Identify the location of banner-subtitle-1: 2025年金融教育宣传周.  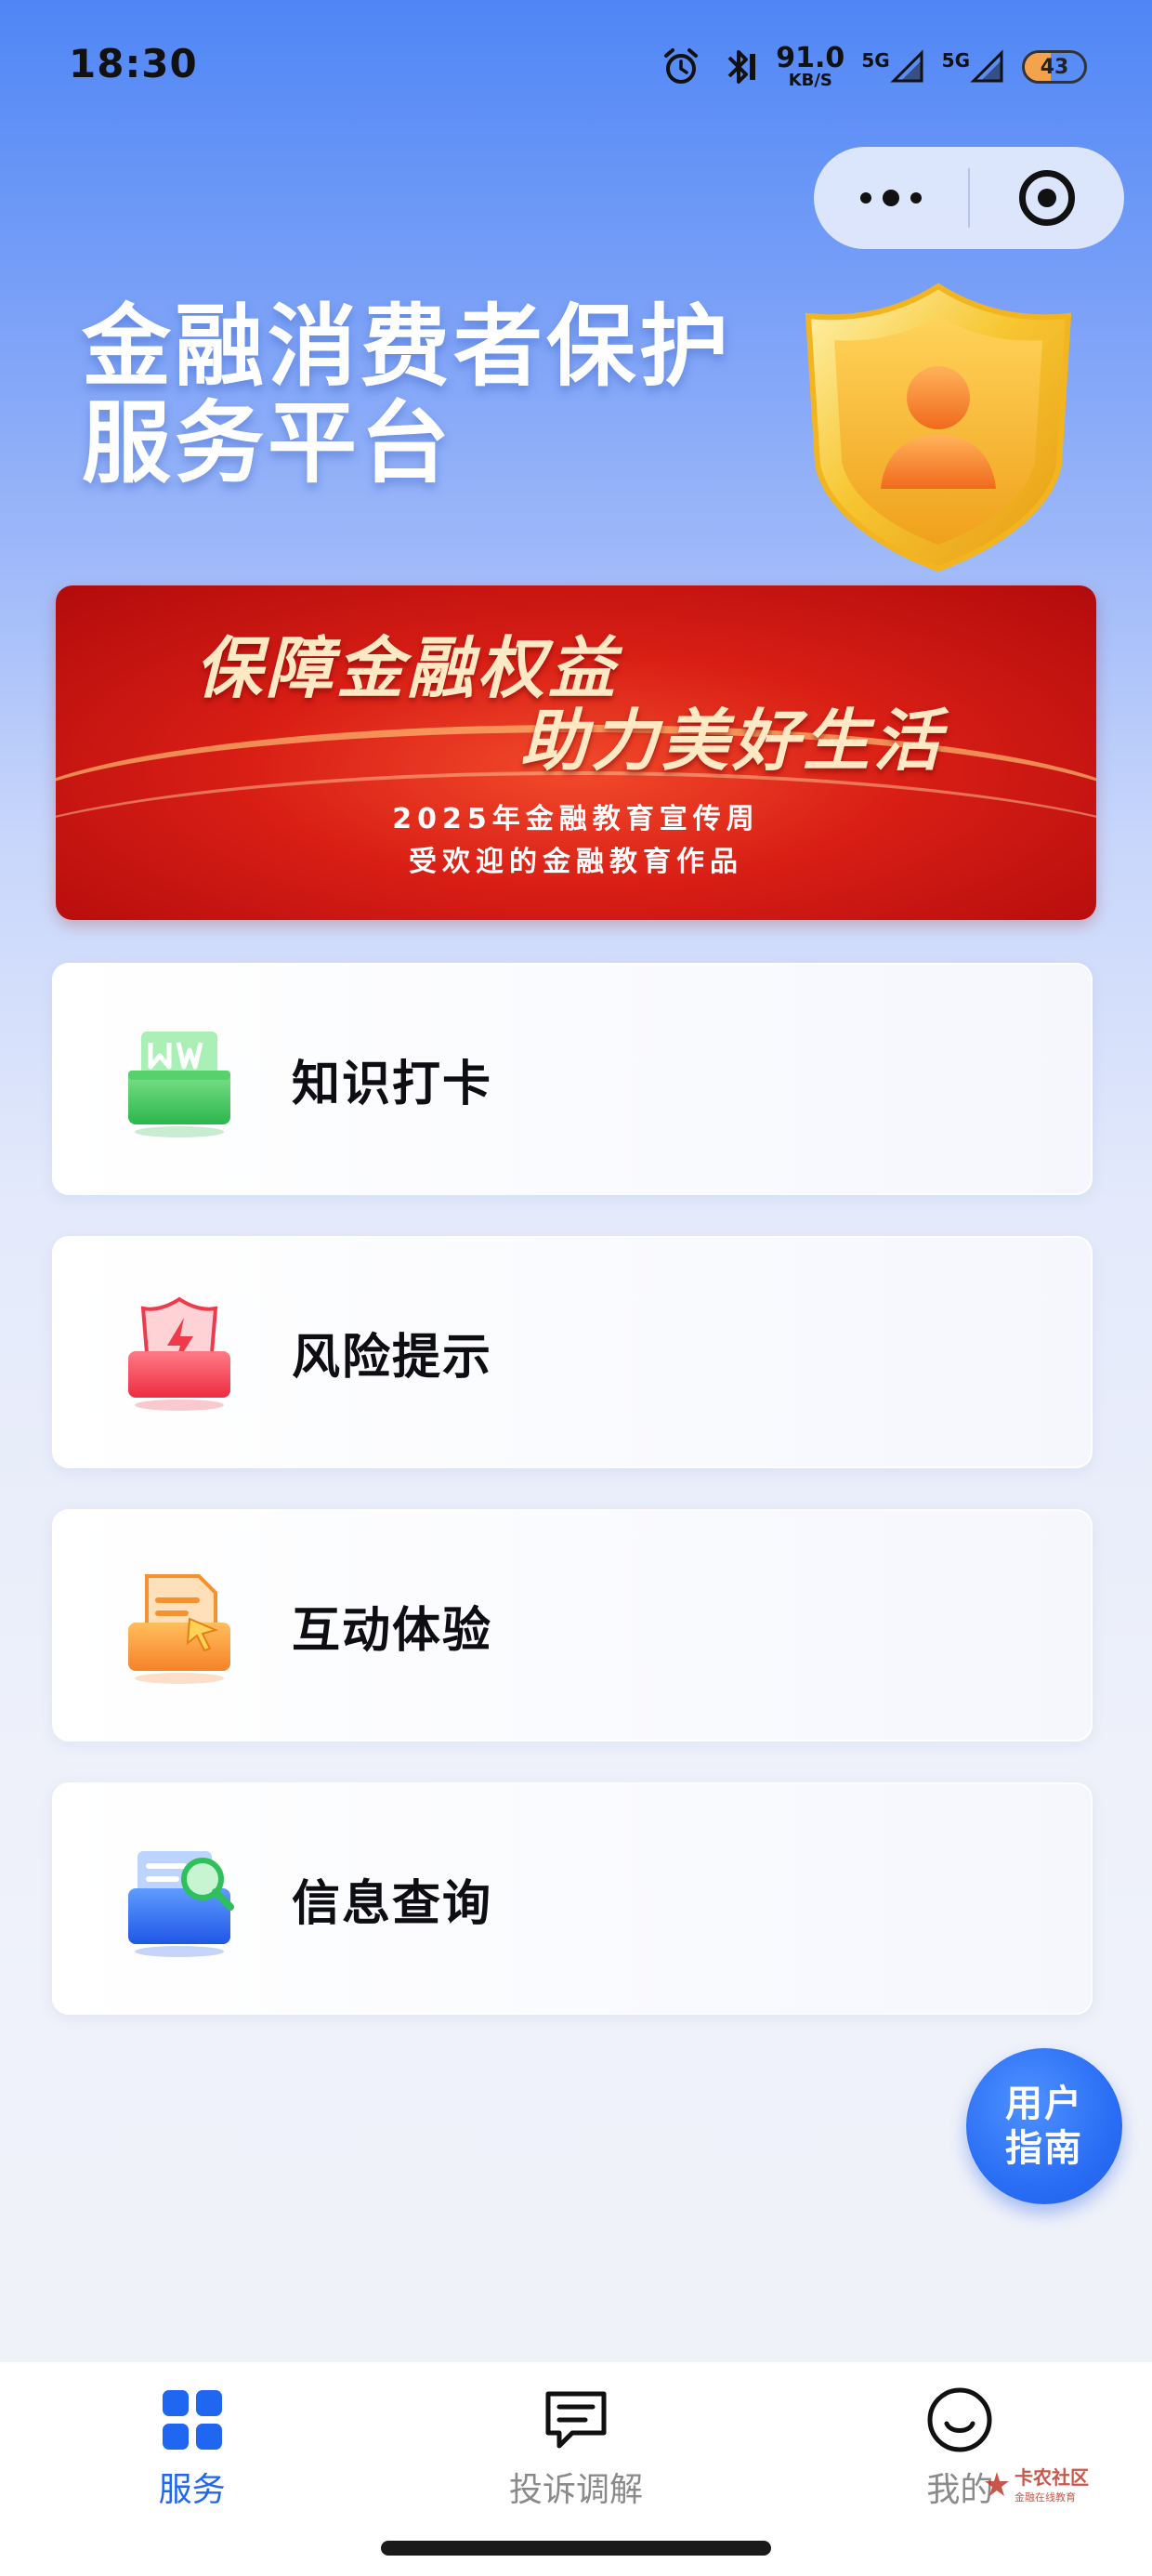
(576, 819).